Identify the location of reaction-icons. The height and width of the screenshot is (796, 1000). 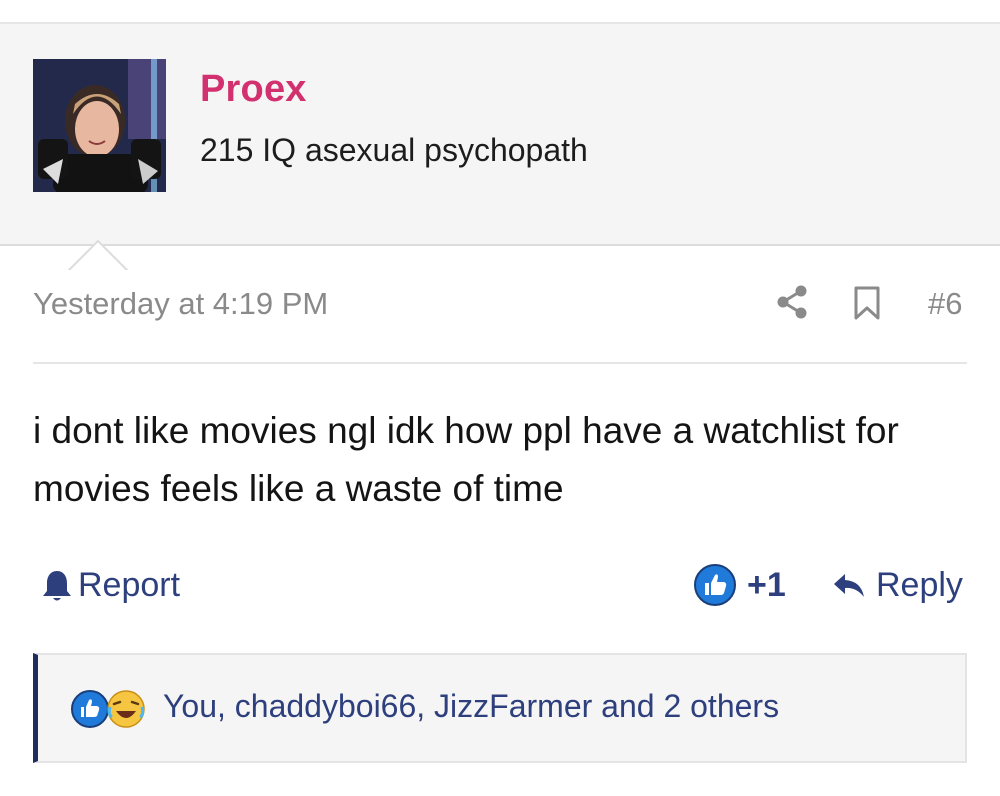
(108, 709).